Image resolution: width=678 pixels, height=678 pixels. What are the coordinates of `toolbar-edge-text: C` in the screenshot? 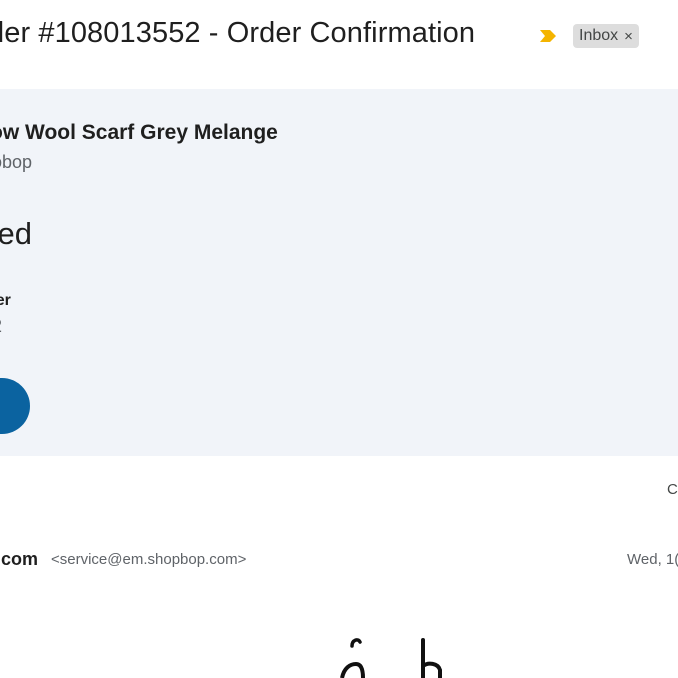 It's located at (672, 489).